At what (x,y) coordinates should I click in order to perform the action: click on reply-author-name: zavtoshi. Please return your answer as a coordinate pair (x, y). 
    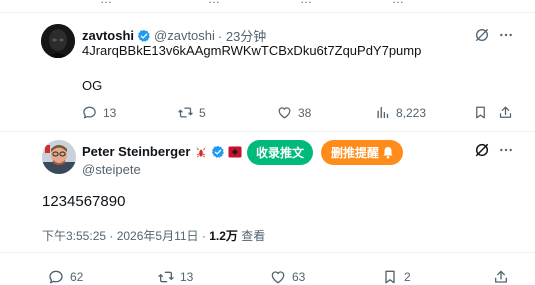
    Looking at the image, I should click on (108, 35).